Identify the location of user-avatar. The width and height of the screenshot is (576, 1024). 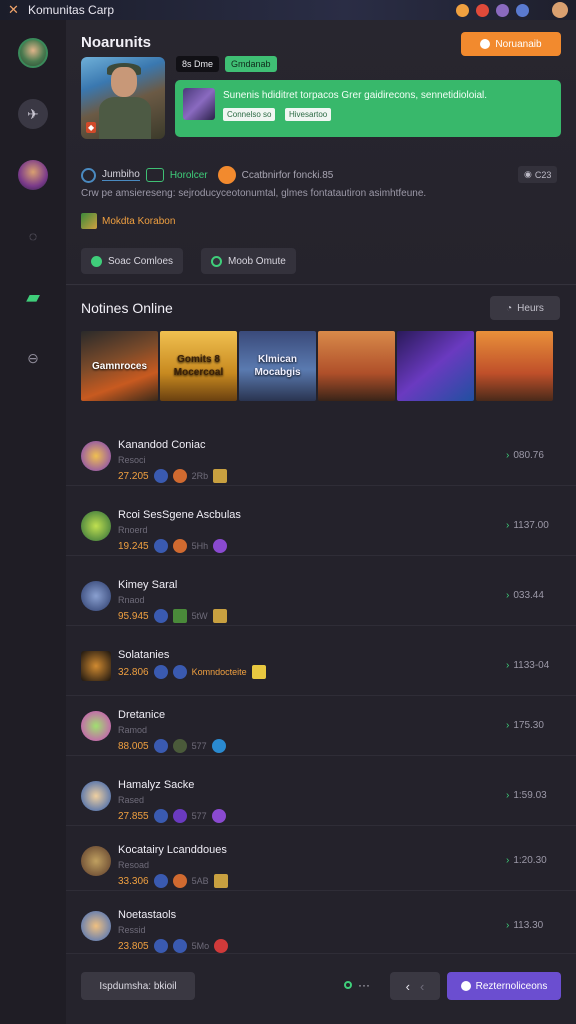
(560, 10).